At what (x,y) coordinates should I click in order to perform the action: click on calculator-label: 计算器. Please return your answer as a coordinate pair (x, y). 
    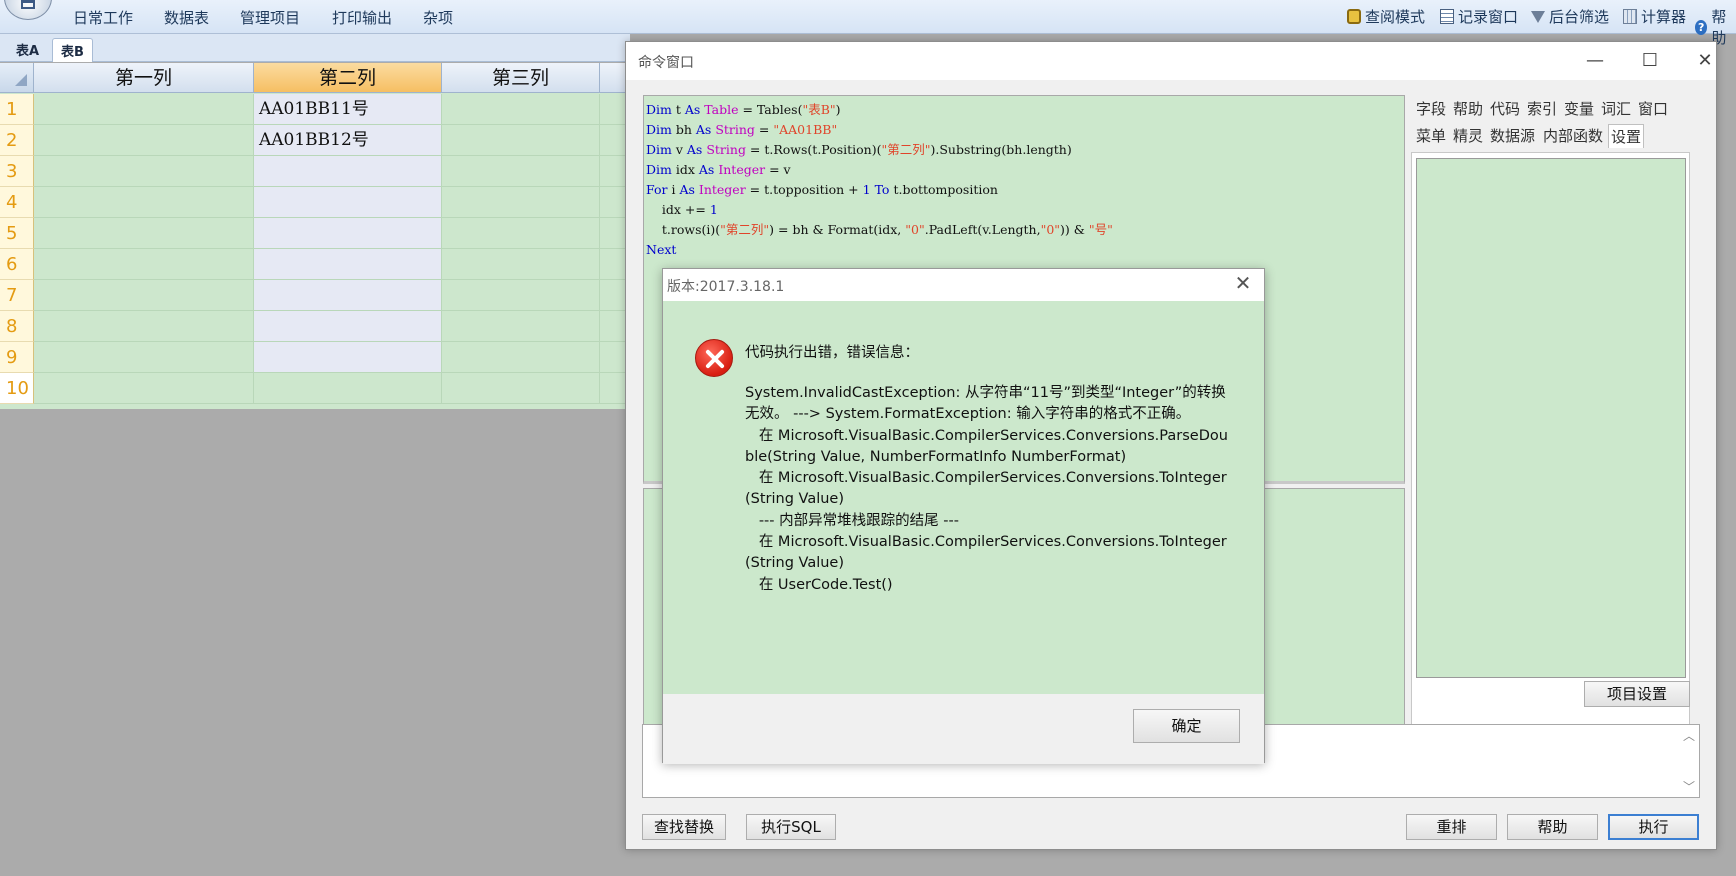
    Looking at the image, I should click on (1664, 17).